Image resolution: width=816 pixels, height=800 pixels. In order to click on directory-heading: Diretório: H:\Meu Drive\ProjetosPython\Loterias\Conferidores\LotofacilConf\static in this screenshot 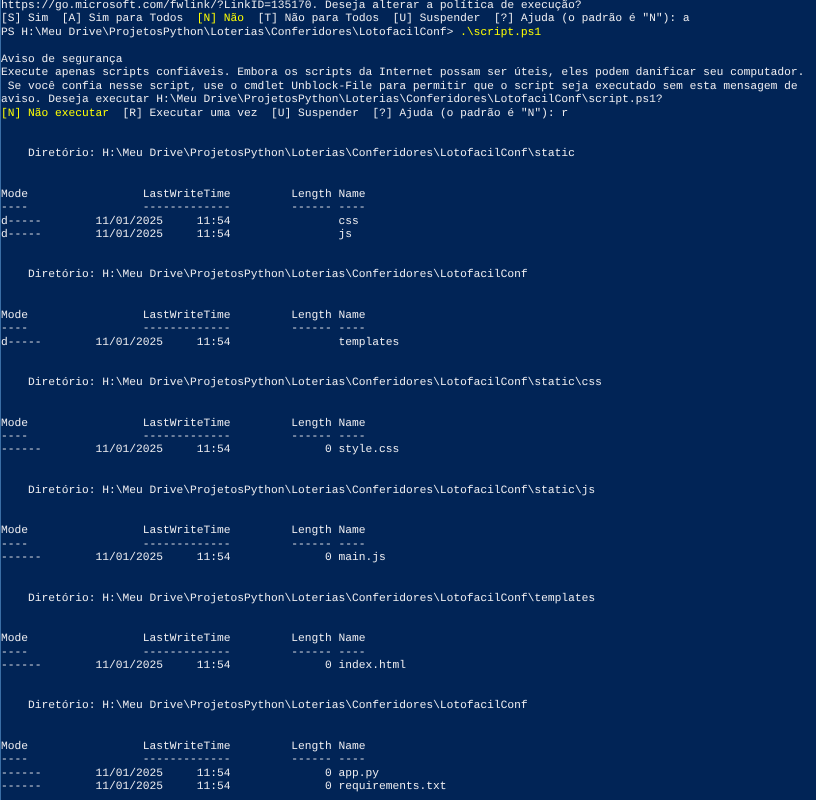, I will do `click(301, 155)`.